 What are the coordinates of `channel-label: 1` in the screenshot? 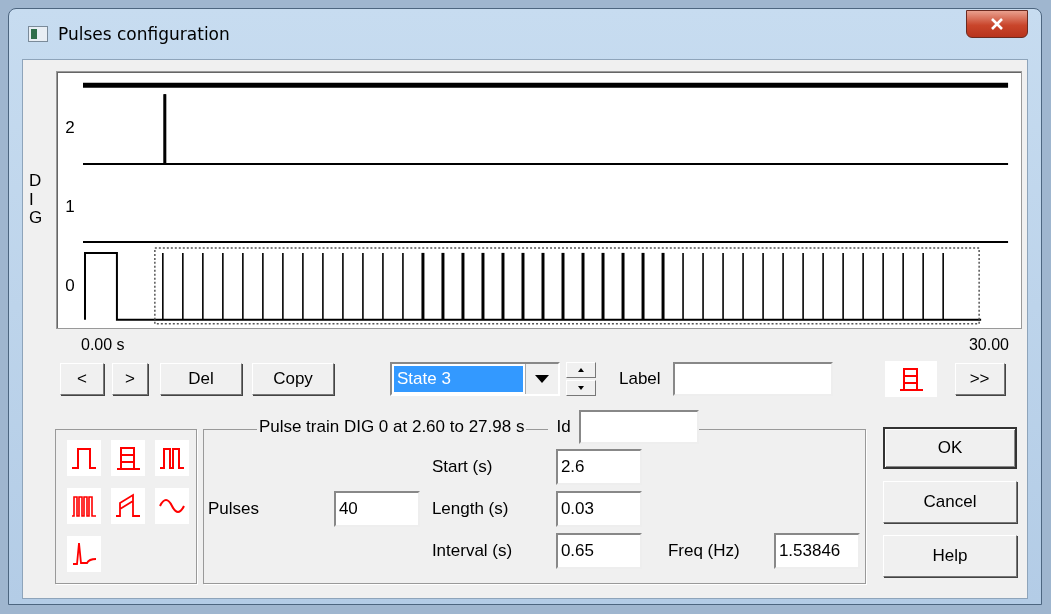 It's located at (70, 206).